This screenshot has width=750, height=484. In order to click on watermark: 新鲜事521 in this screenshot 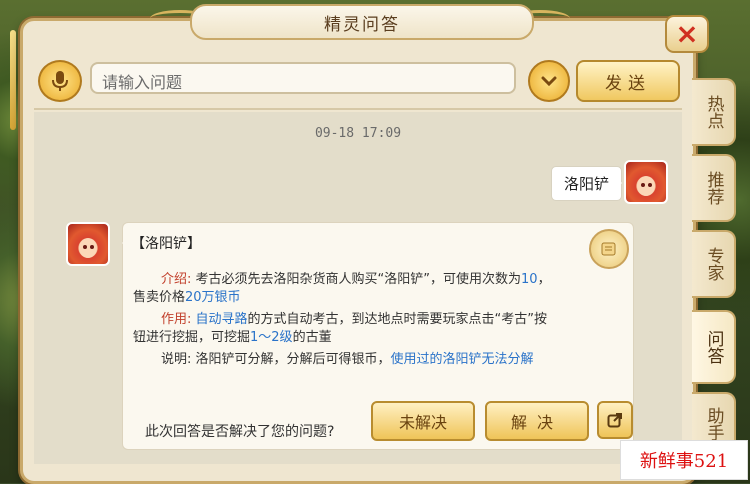, I will do `click(684, 460)`.